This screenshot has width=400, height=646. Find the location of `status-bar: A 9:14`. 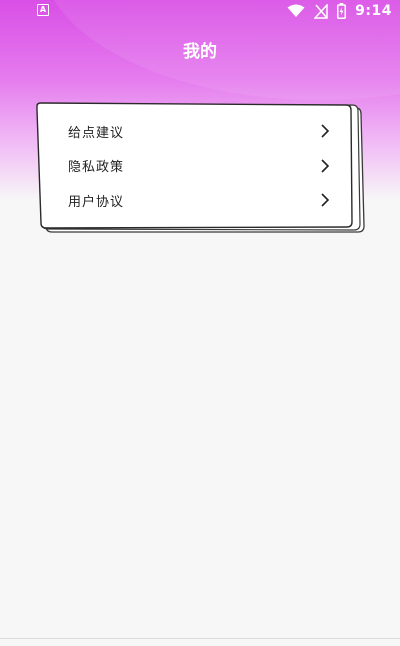

status-bar: A 9:14 is located at coordinates (200, 11).